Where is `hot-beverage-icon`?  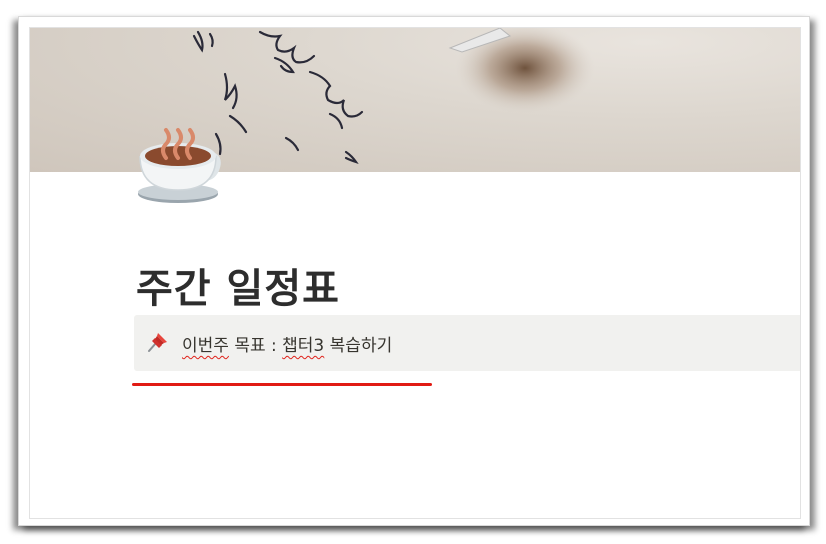
hot-beverage-icon is located at coordinates (178, 168).